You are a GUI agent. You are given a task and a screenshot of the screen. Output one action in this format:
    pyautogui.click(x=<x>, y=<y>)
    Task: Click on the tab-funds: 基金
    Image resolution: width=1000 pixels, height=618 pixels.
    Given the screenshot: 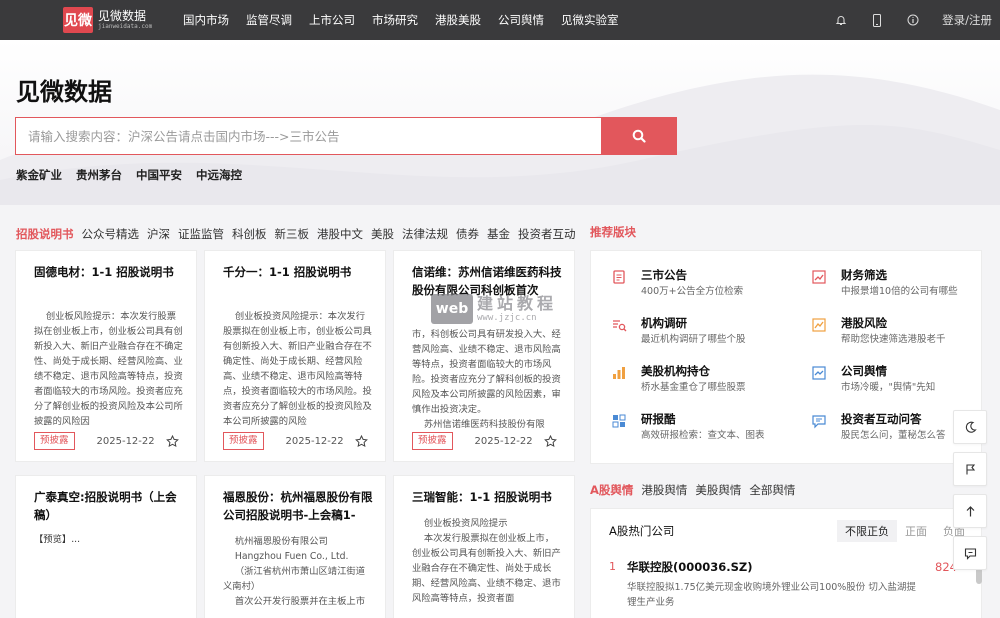 What is the action you would take?
    pyautogui.click(x=498, y=234)
    